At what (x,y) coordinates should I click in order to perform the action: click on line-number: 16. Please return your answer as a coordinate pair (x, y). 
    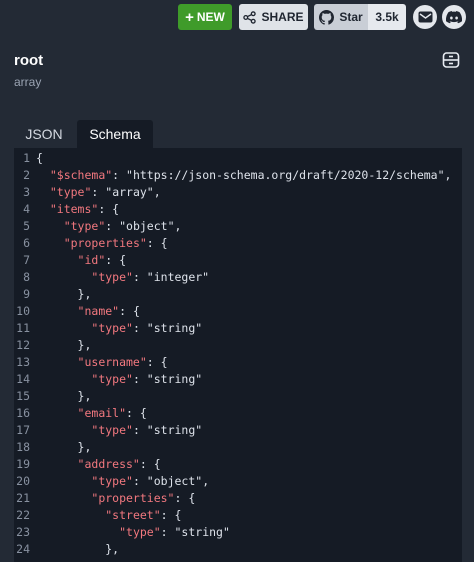
    Looking at the image, I should click on (23, 413).